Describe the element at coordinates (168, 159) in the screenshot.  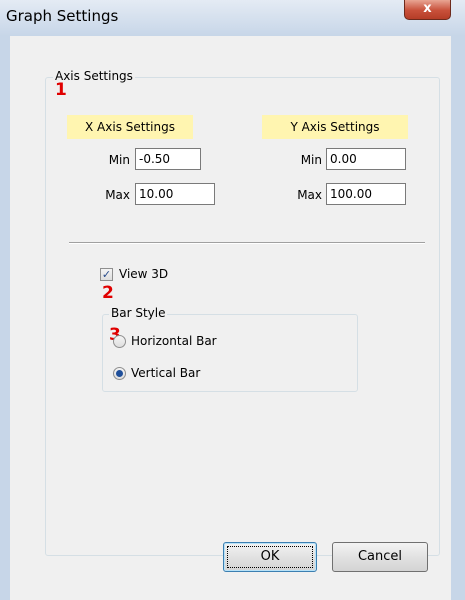
I see `x-min-field` at that location.